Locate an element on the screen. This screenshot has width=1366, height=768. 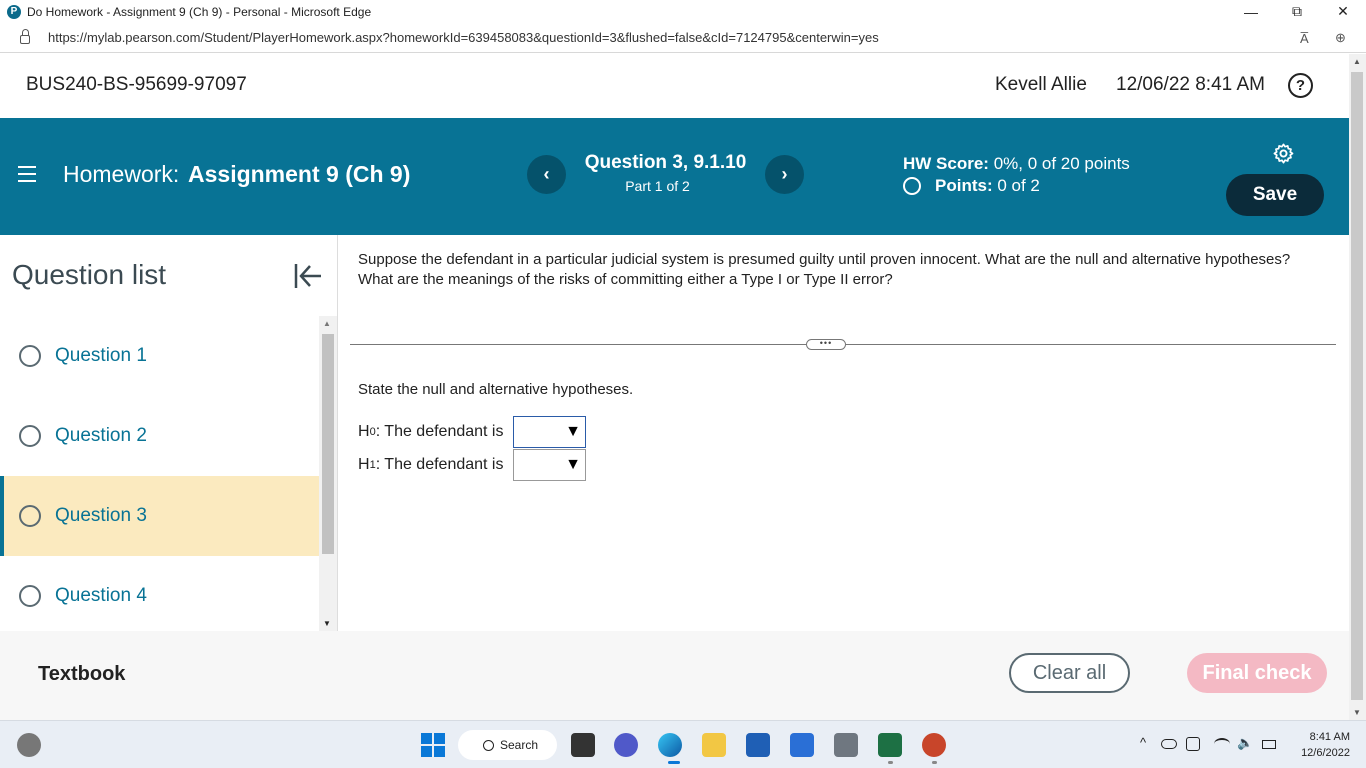
search-icon is located at coordinates (488, 745).